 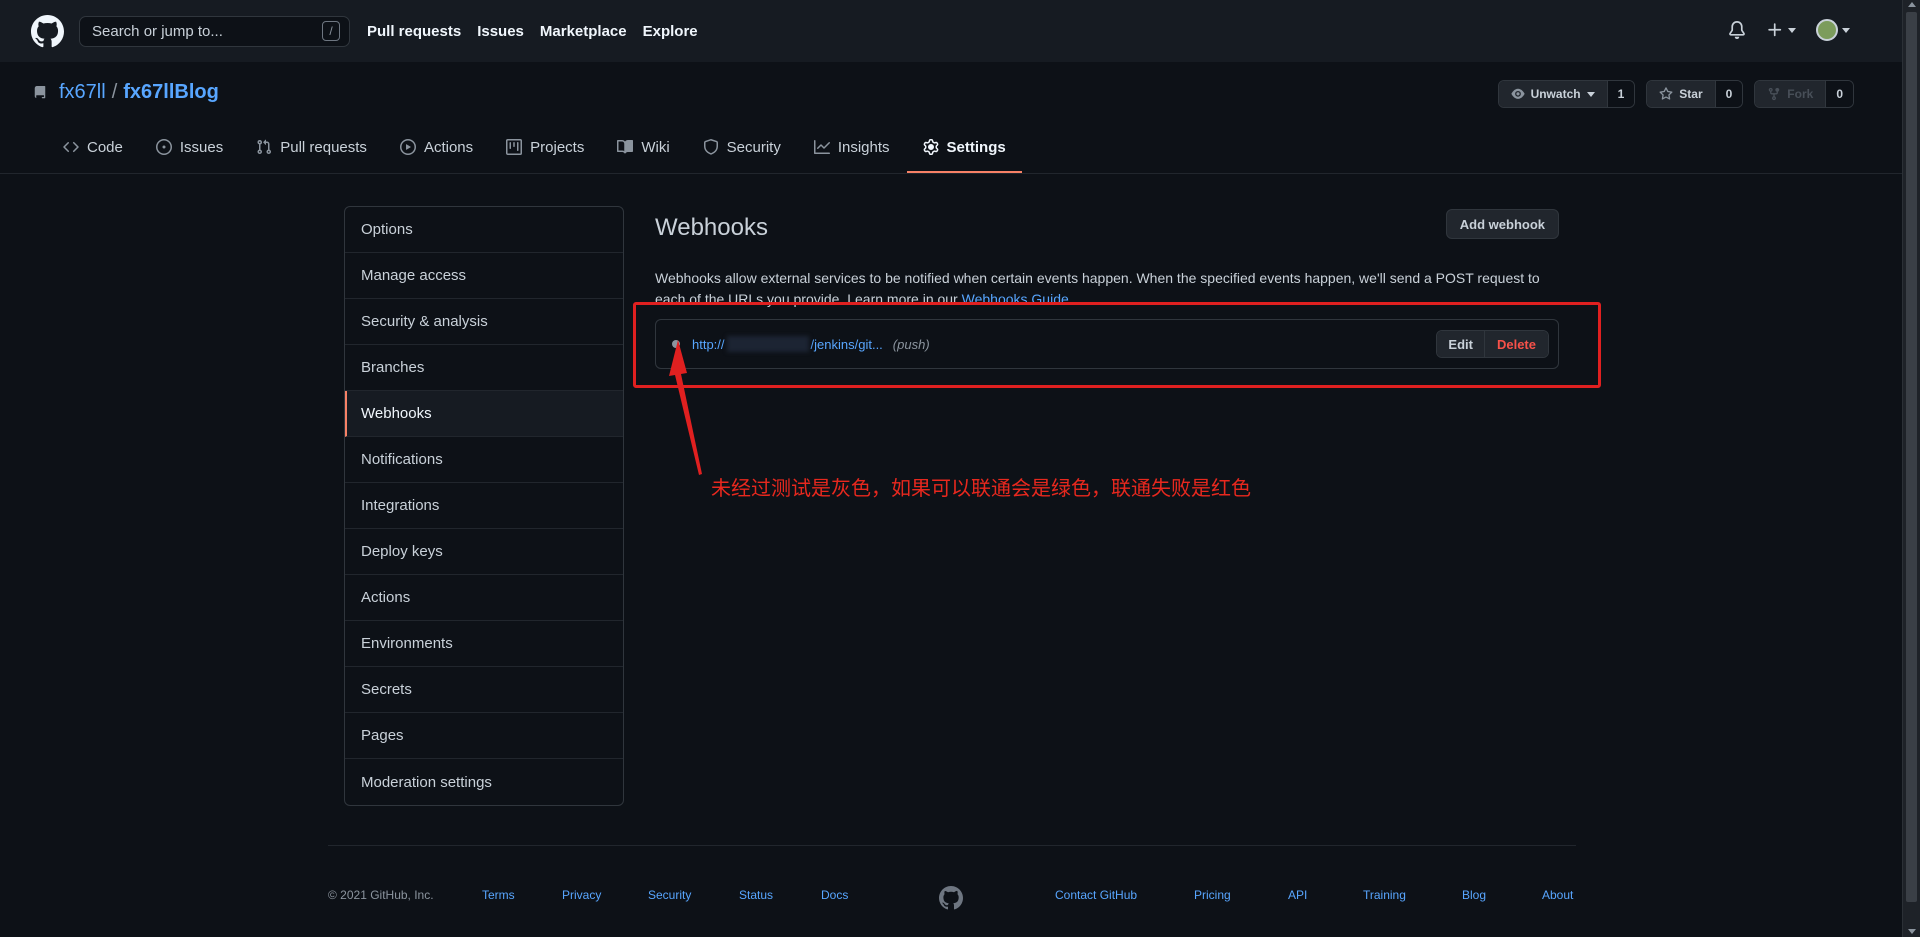 I want to click on user-menu, so click(x=1833, y=30).